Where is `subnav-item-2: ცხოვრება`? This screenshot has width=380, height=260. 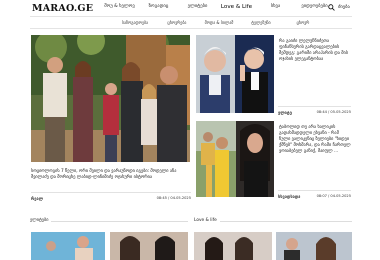
subnav-item-2: ცხოვრება is located at coordinates (177, 22).